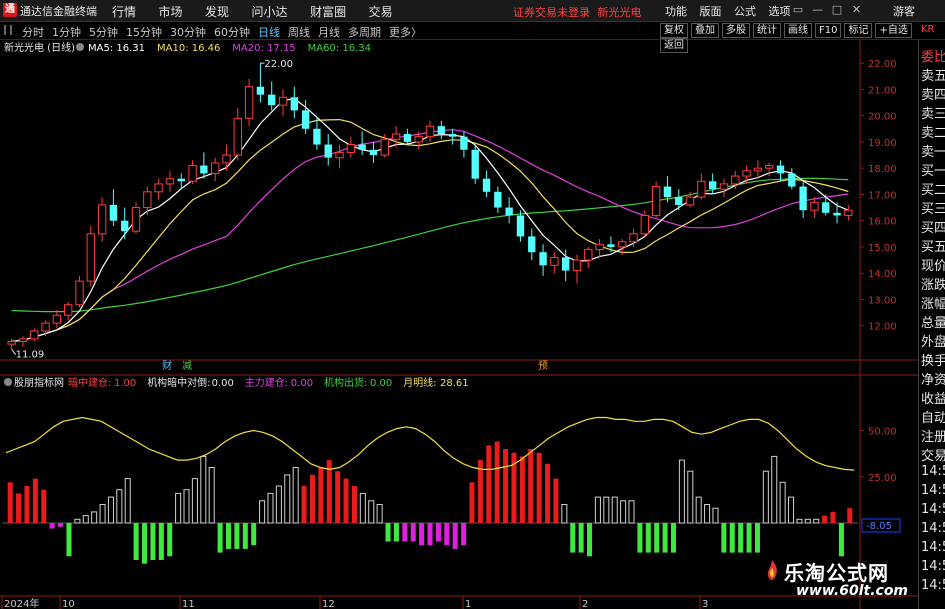 The image size is (945, 609). What do you see at coordinates (745, 11) in the screenshot?
I see `menu-item-formula: 公式` at bounding box center [745, 11].